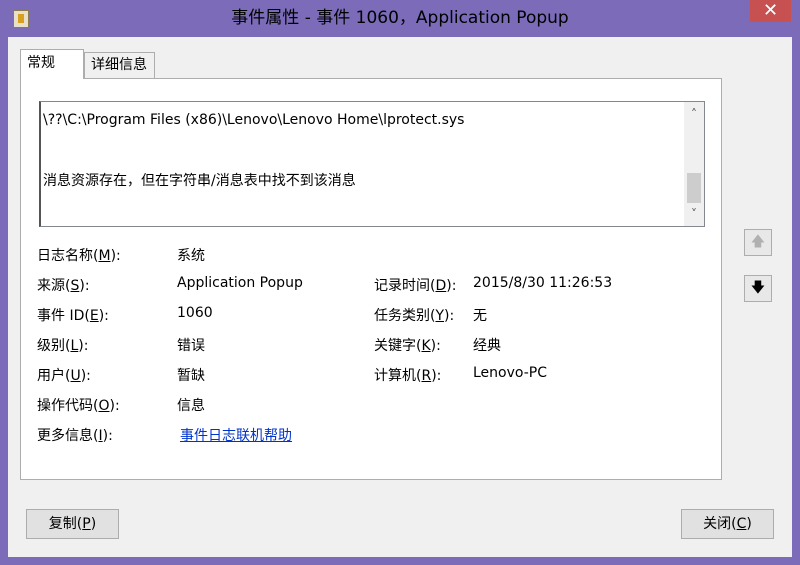  What do you see at coordinates (510, 373) in the screenshot?
I see `computer-value: Lenovo-PC` at bounding box center [510, 373].